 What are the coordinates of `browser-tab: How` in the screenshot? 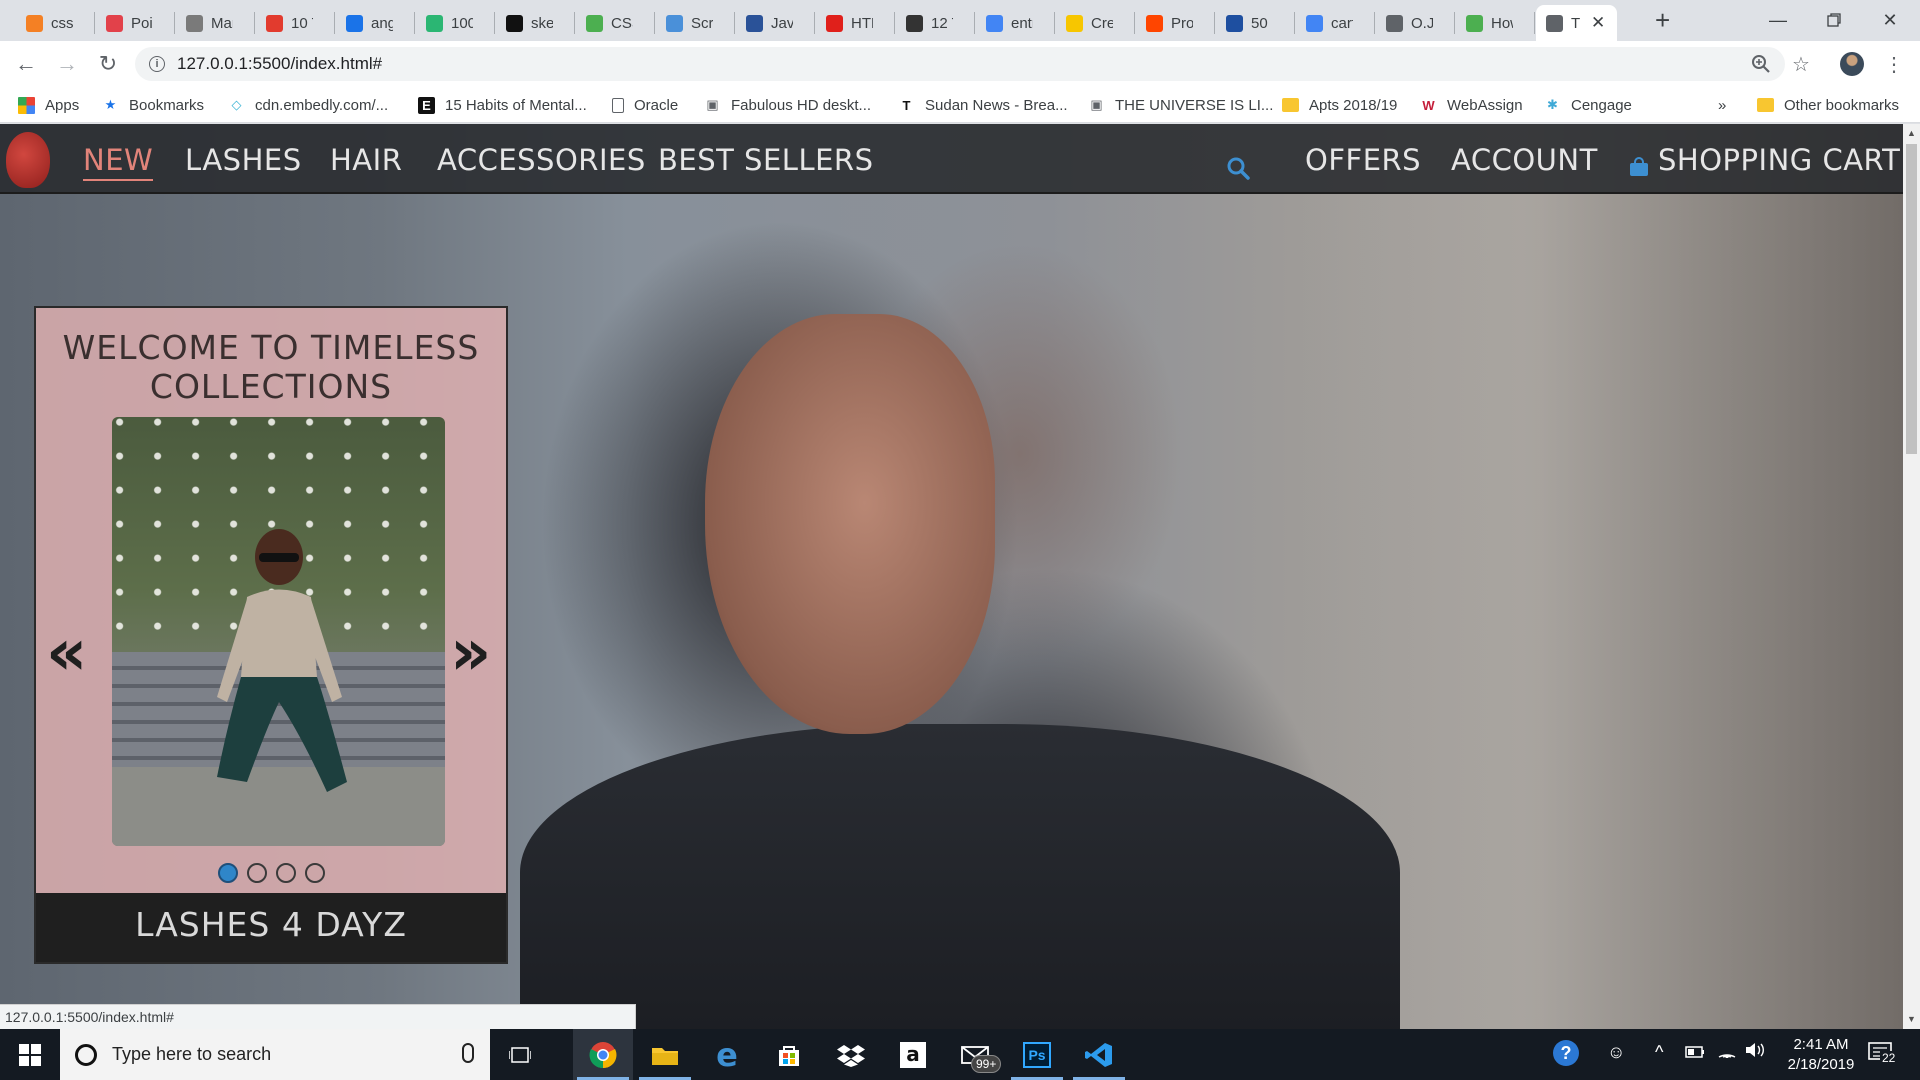 It's located at (1492, 23).